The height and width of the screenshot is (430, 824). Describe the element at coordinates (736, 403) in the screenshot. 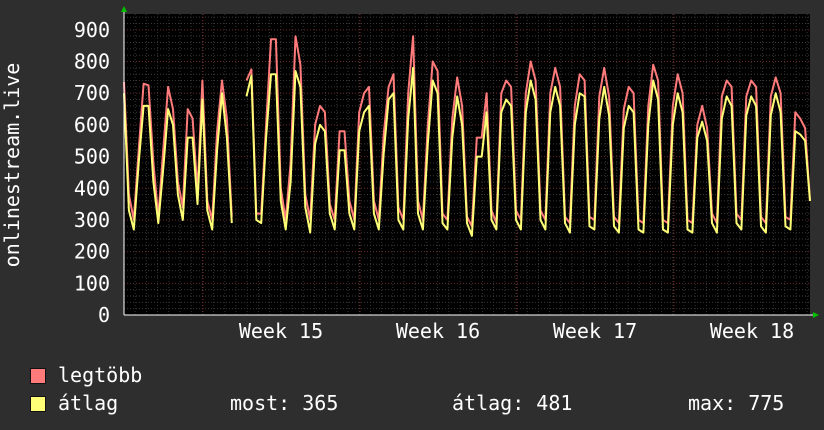

I see `stat-max: max: 775` at that location.